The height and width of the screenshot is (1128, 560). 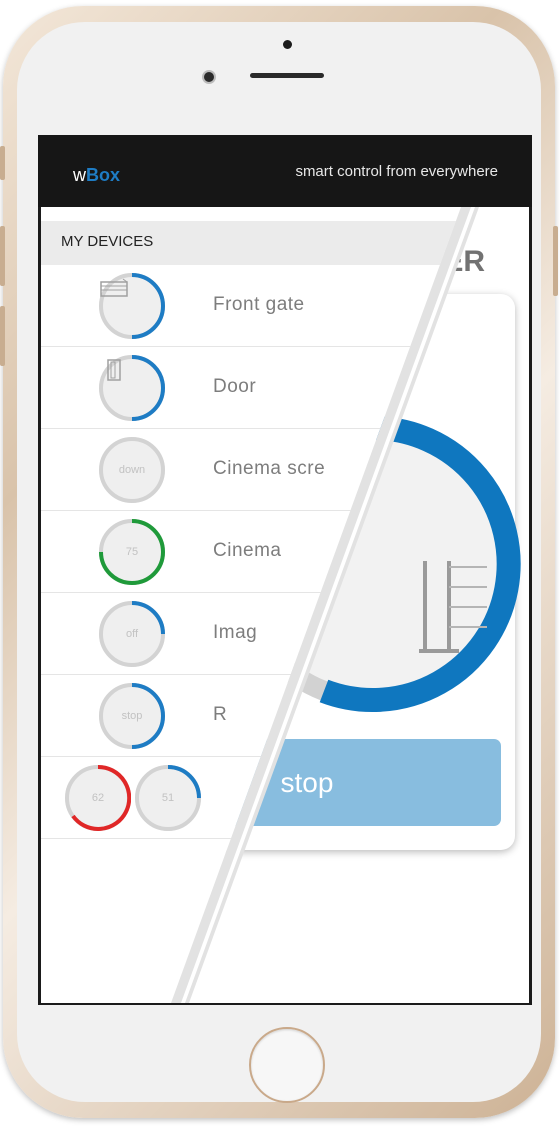 I want to click on device-name: Imag, so click(x=235, y=632).